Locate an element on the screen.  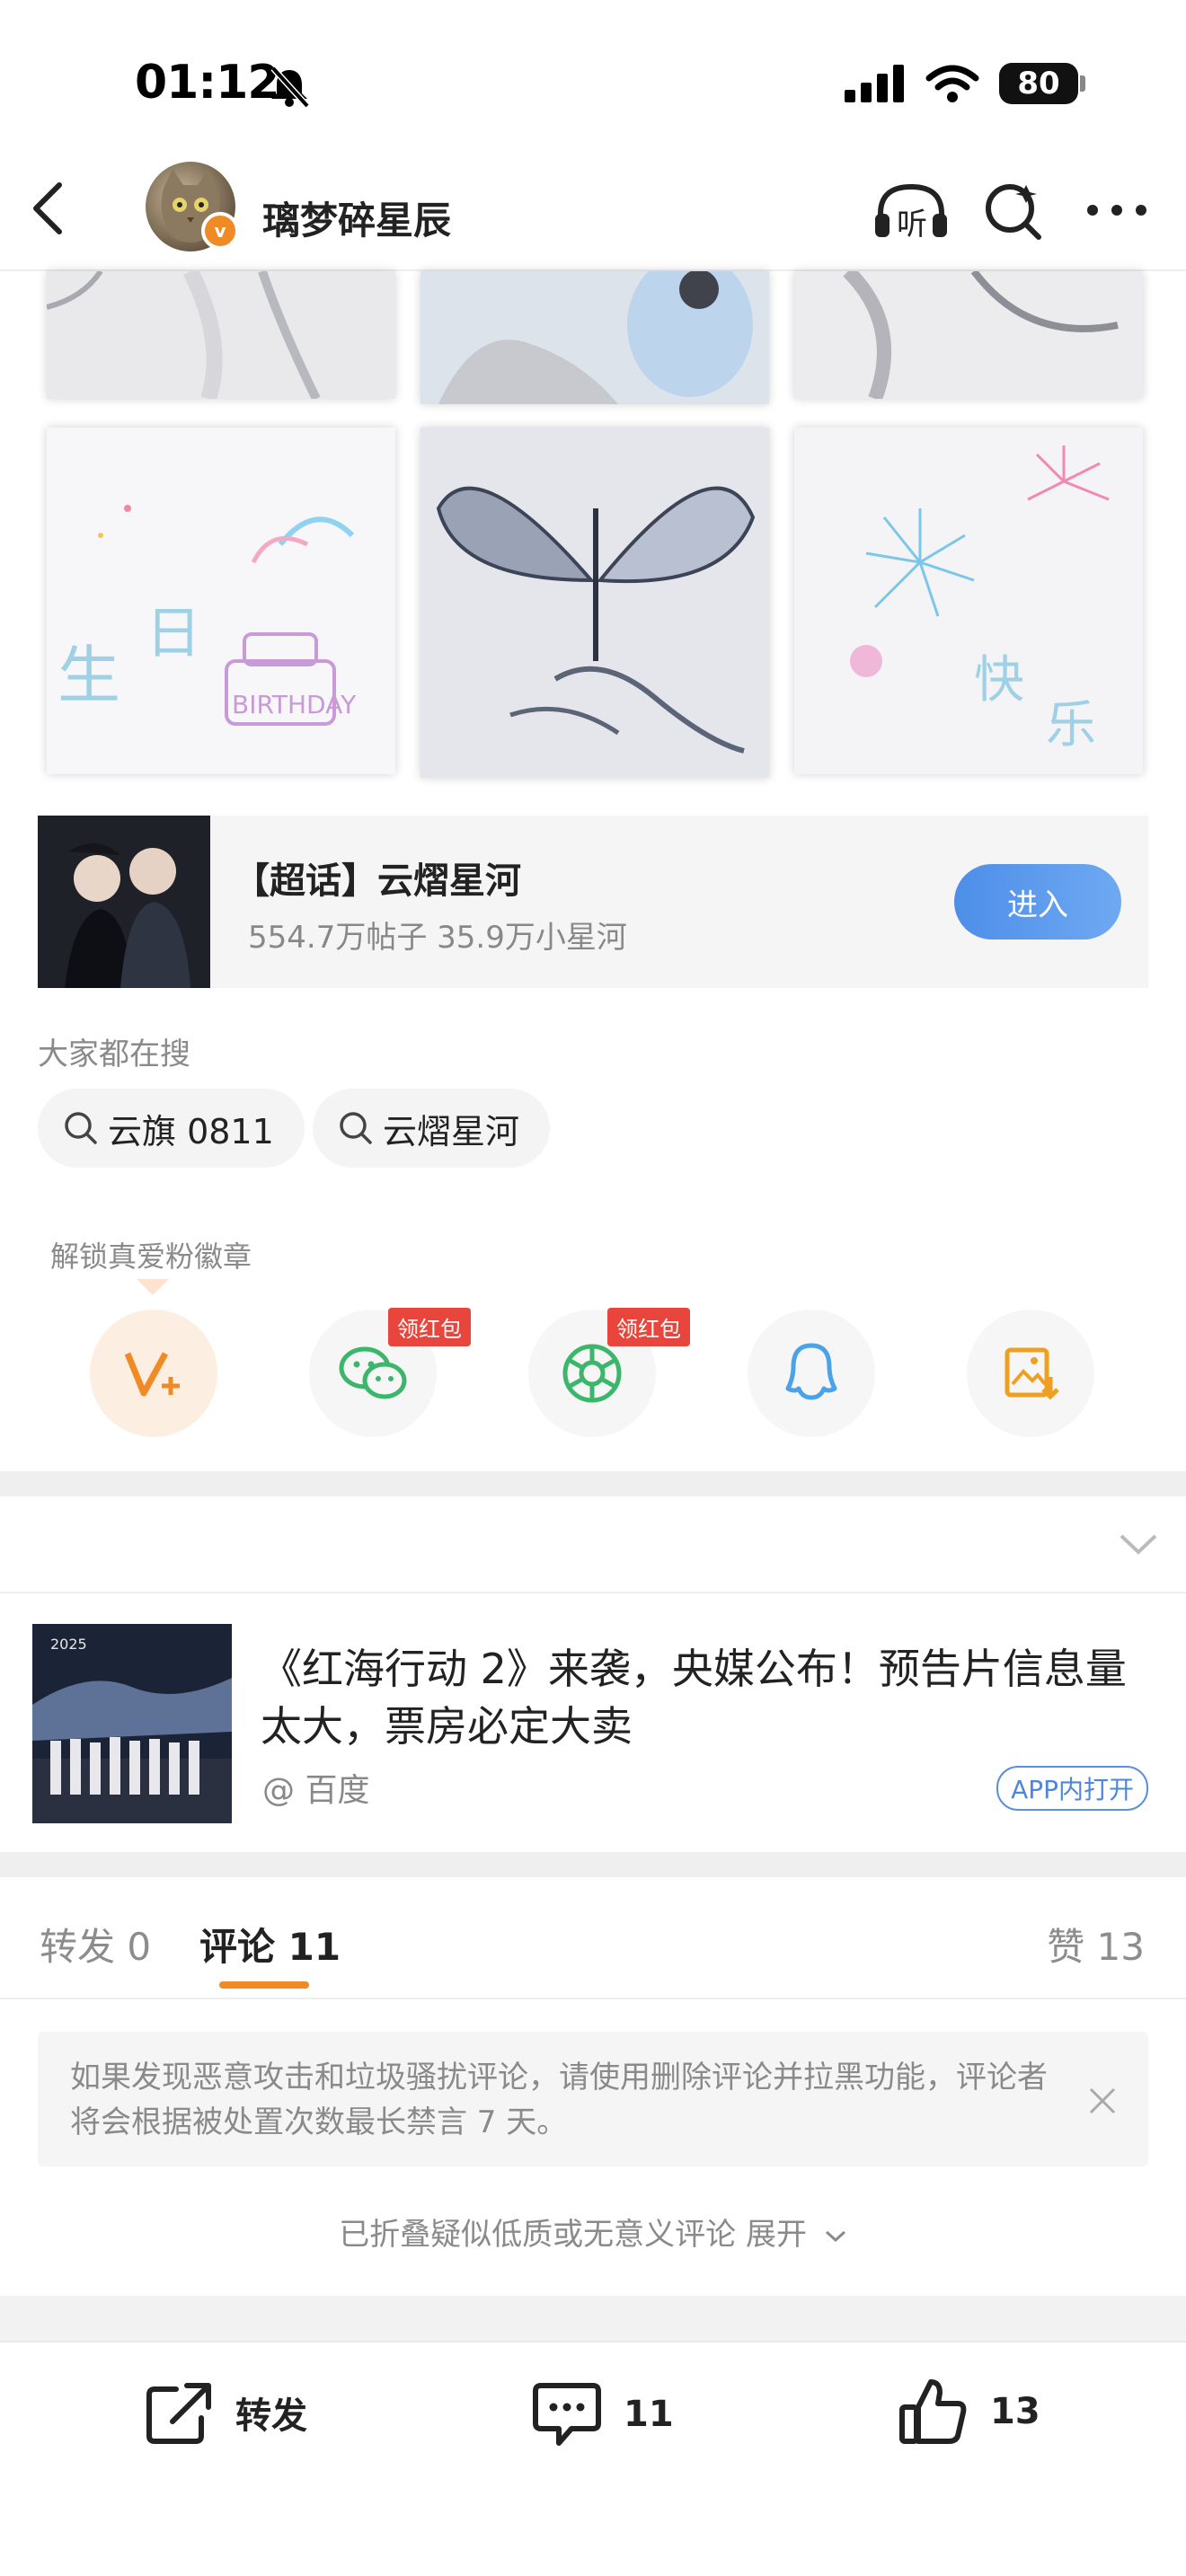
back-arrow-icon is located at coordinates (46, 208).